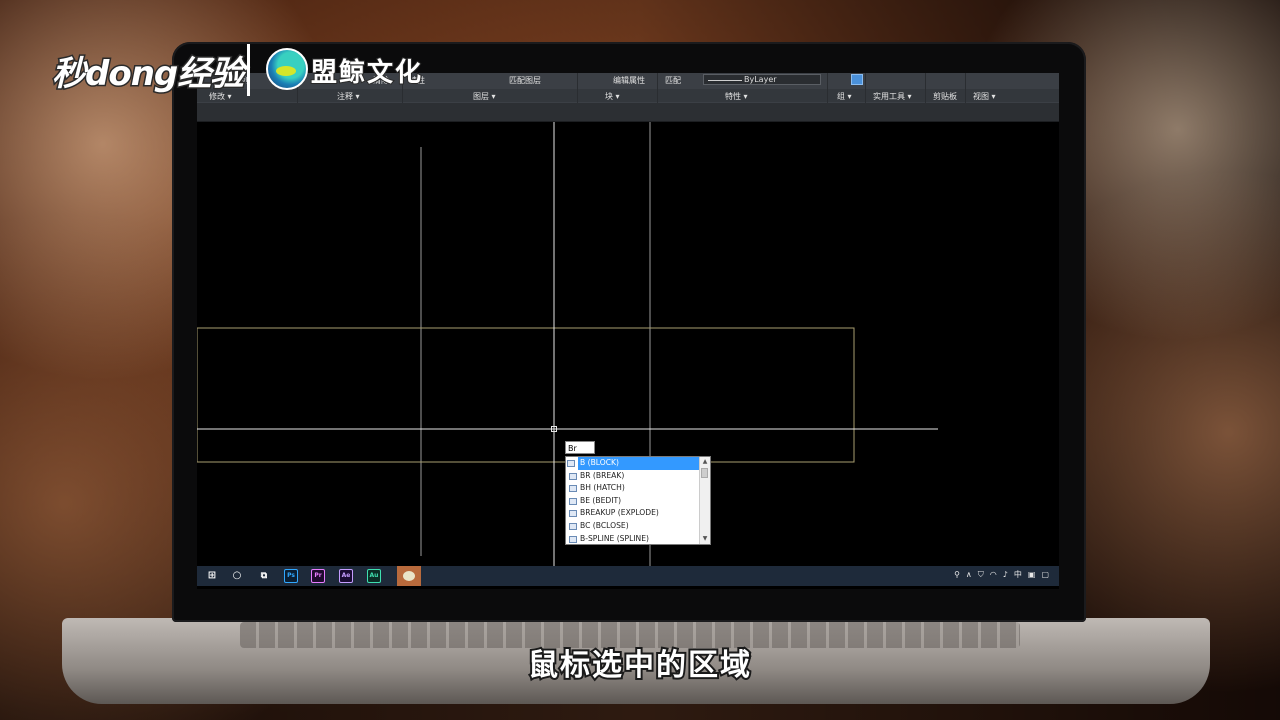 The image size is (1280, 720). What do you see at coordinates (1045, 574) in the screenshot?
I see `notification-icon: ▢` at bounding box center [1045, 574].